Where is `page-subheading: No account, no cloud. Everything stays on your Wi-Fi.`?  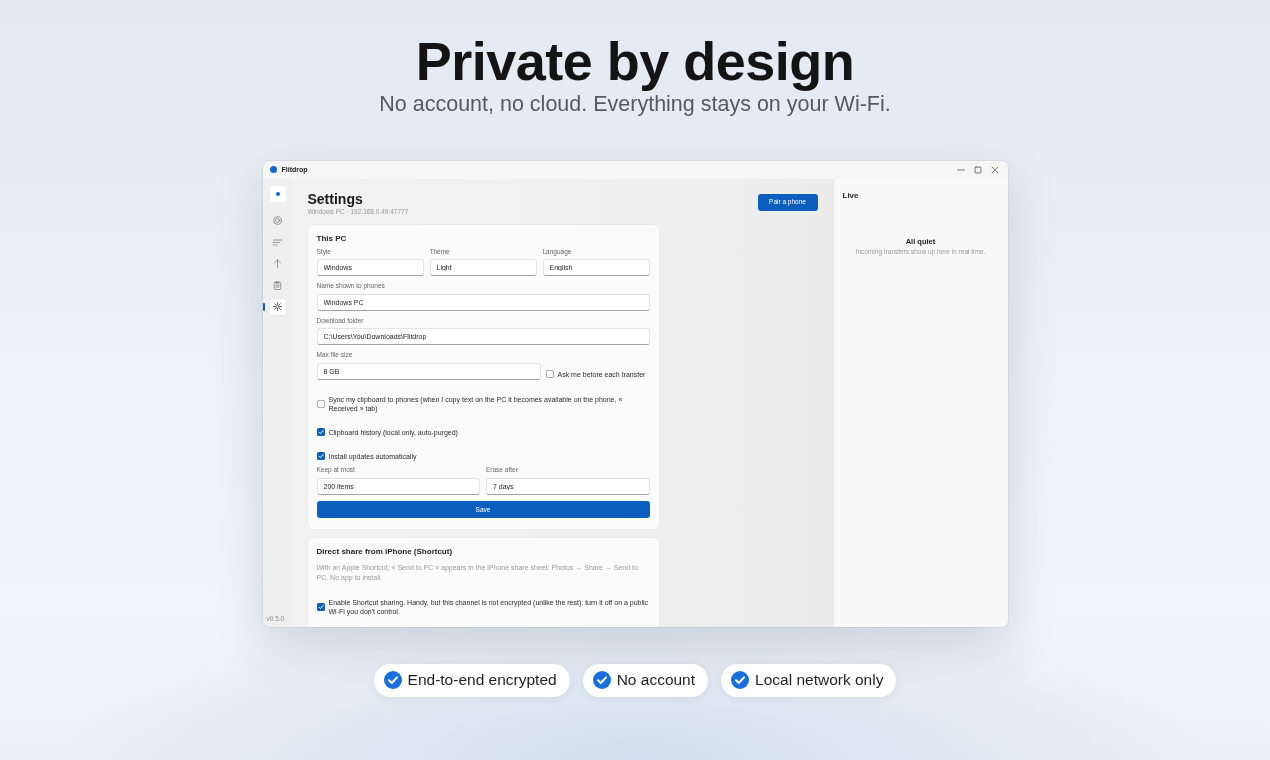 page-subheading: No account, no cloud. Everything stays on your Wi-Fi. is located at coordinates (635, 105).